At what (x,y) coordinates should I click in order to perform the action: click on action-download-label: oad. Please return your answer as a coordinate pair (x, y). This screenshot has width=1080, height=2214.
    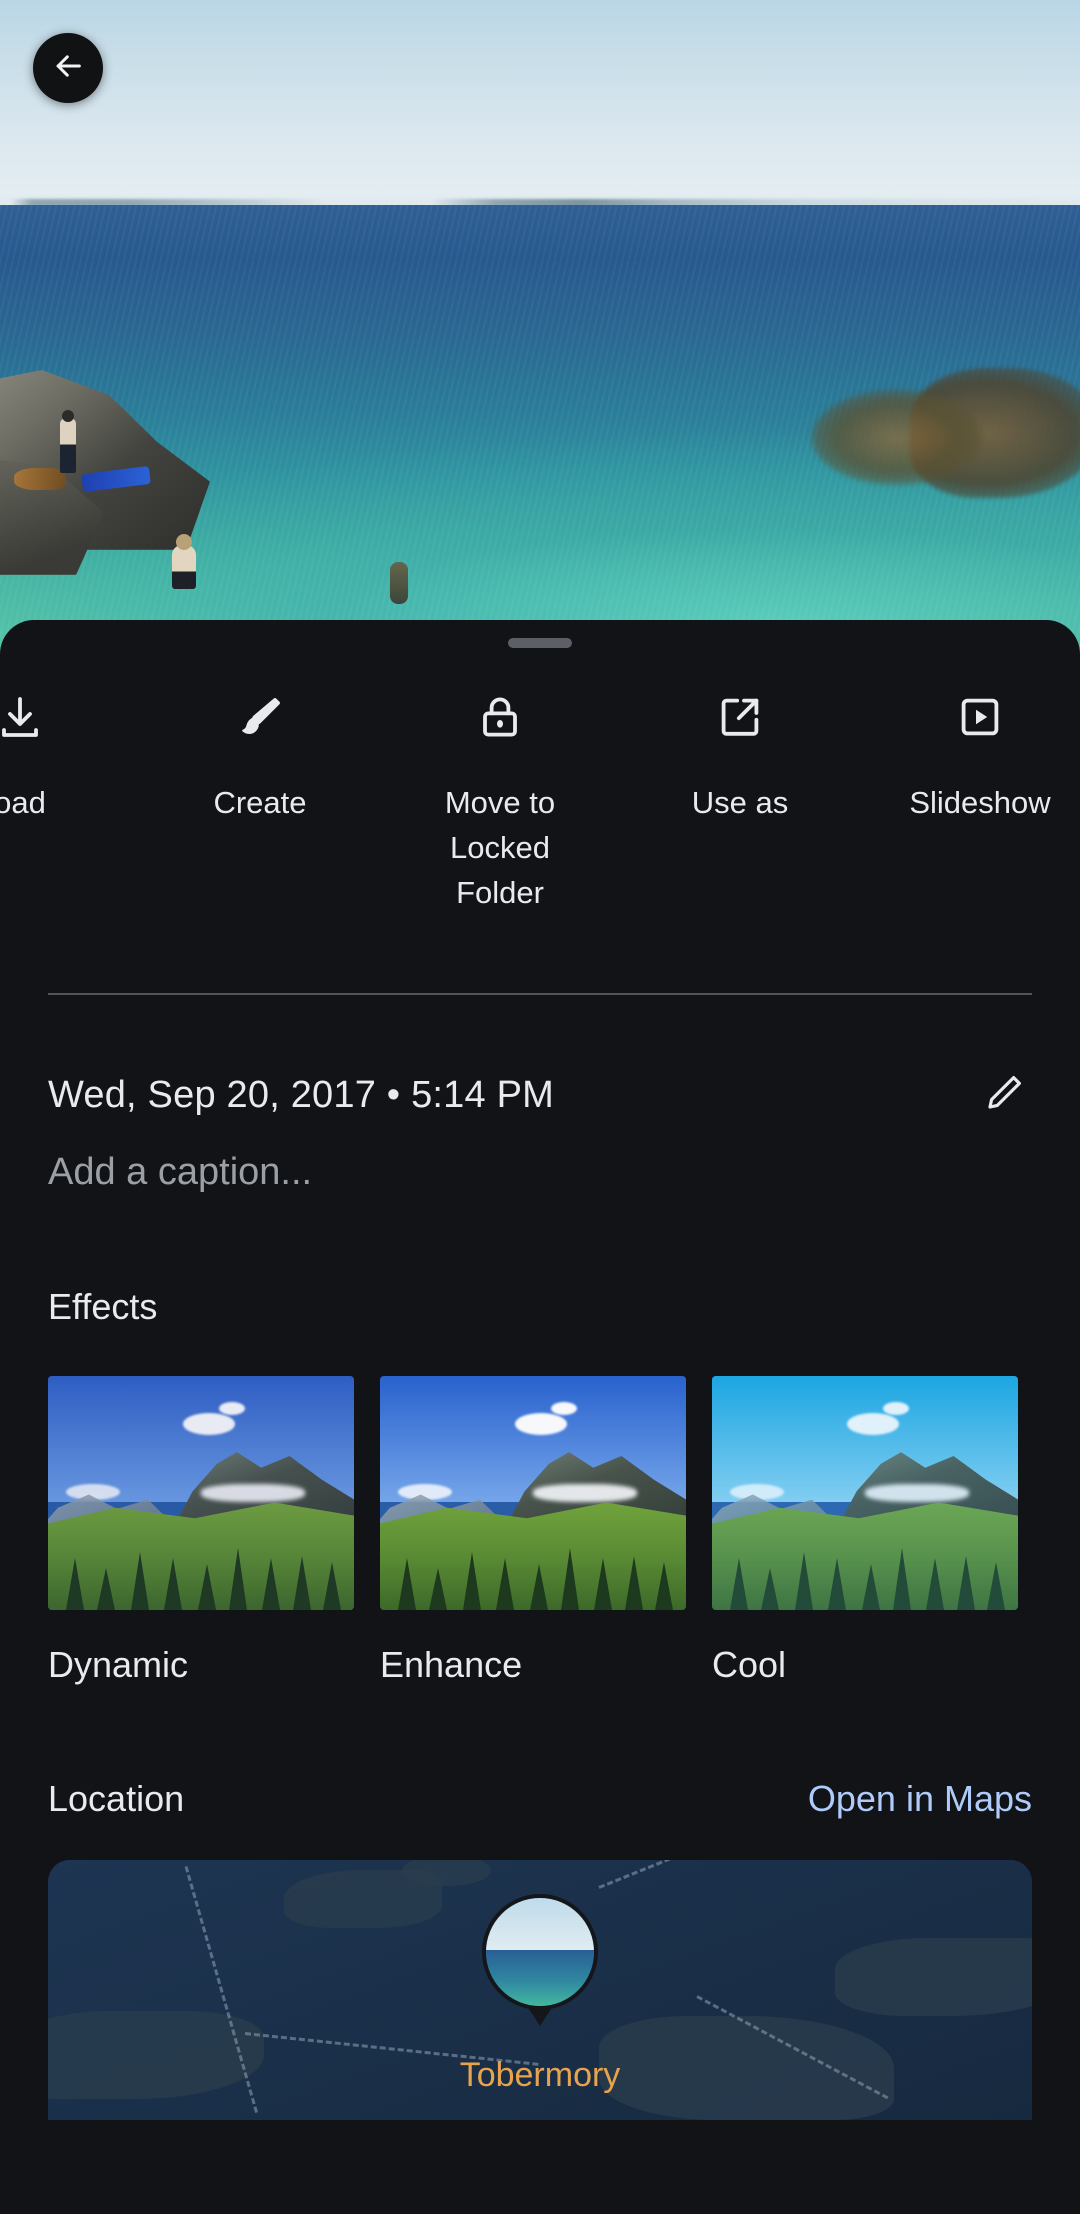
    Looking at the image, I should click on (23, 802).